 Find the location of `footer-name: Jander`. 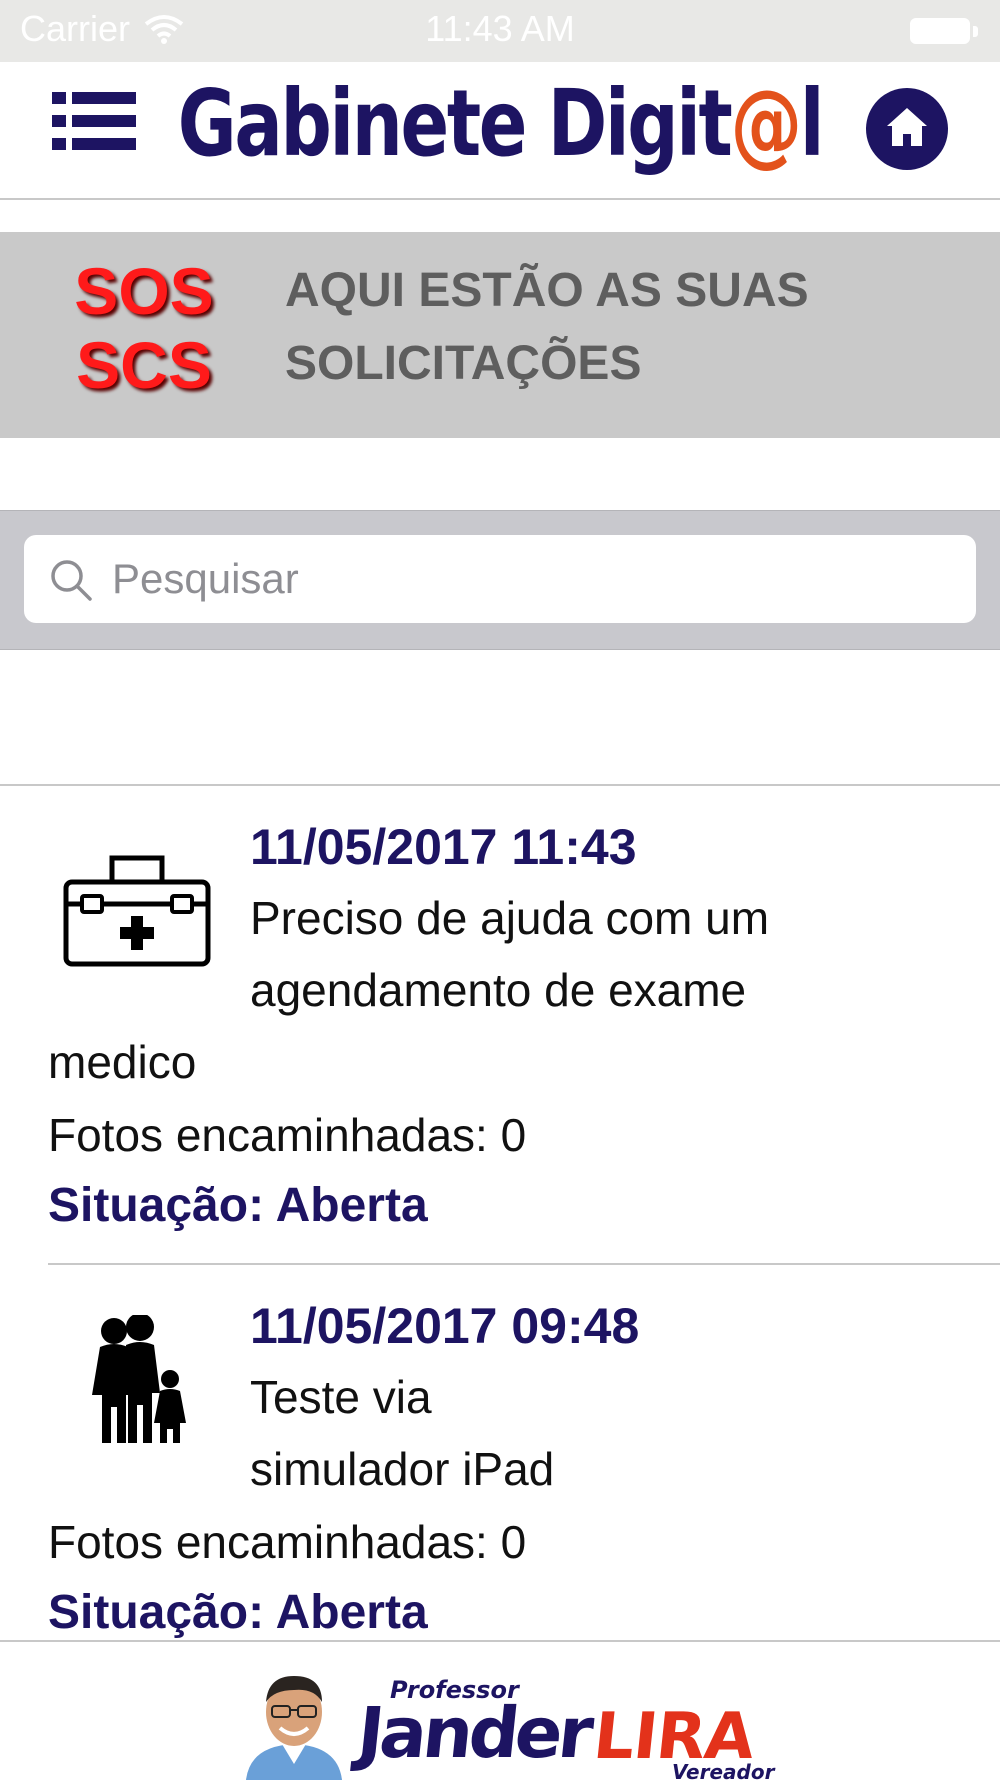

footer-name: Jander is located at coordinates (473, 1733).